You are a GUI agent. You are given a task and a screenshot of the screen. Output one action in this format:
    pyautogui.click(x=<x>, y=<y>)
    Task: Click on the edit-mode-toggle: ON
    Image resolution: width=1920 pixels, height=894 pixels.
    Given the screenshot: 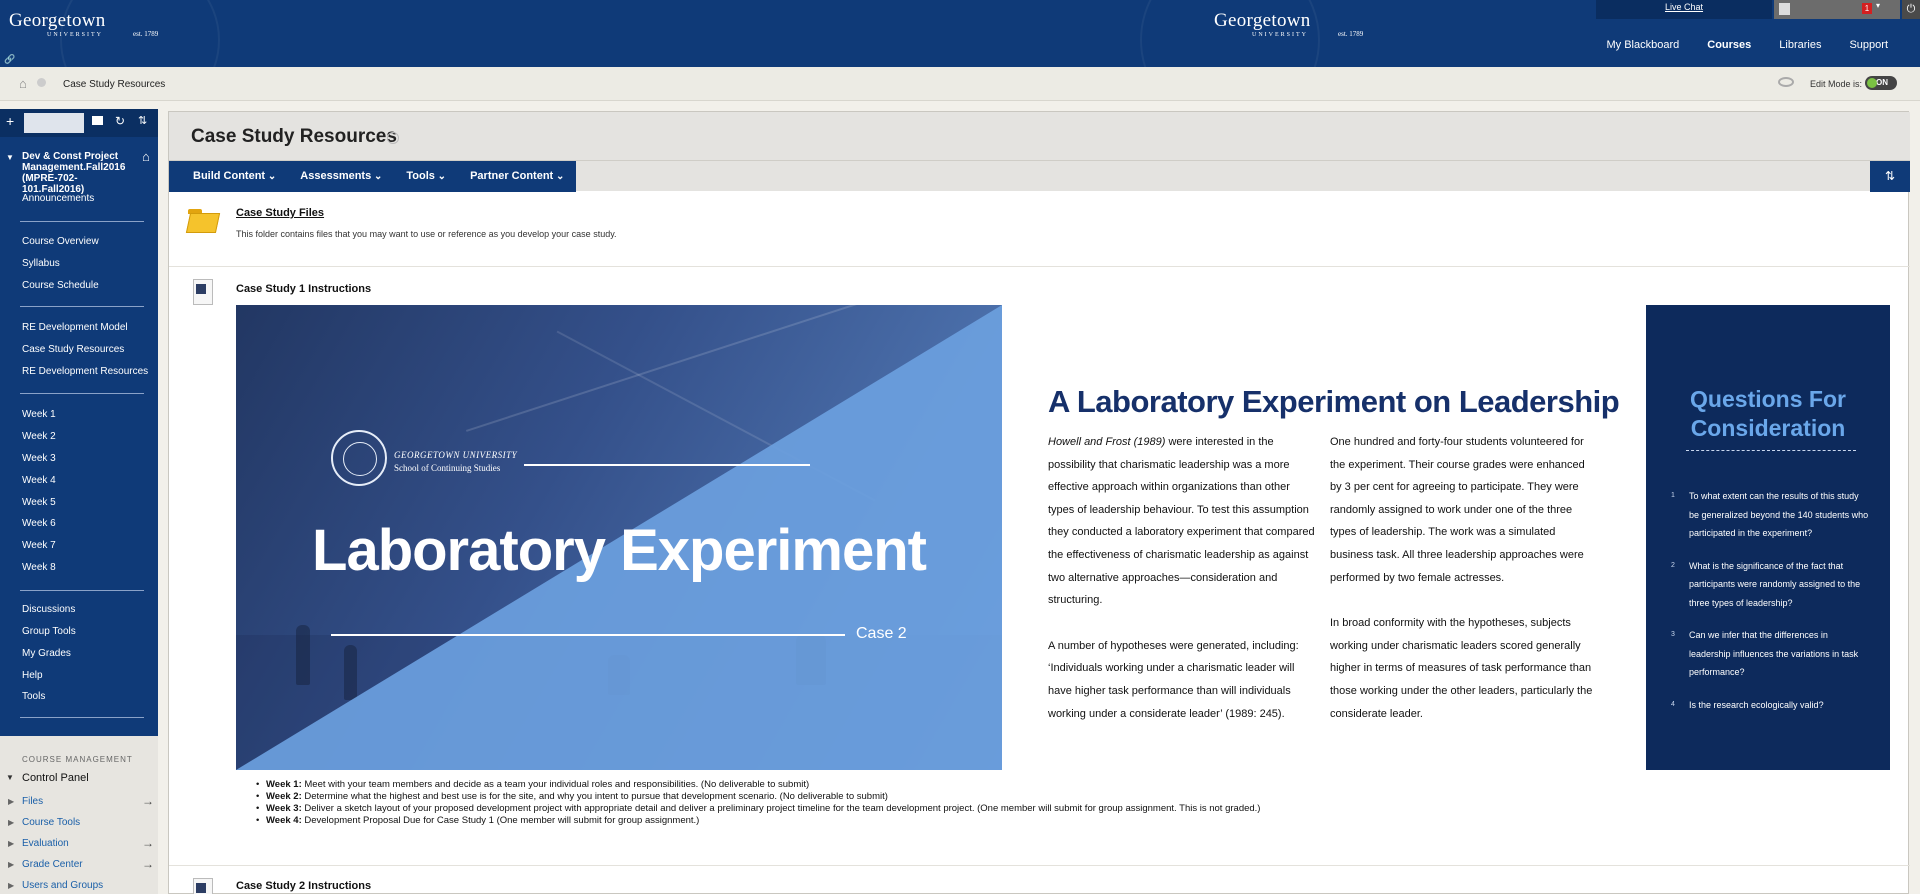 What is the action you would take?
    pyautogui.click(x=1881, y=83)
    